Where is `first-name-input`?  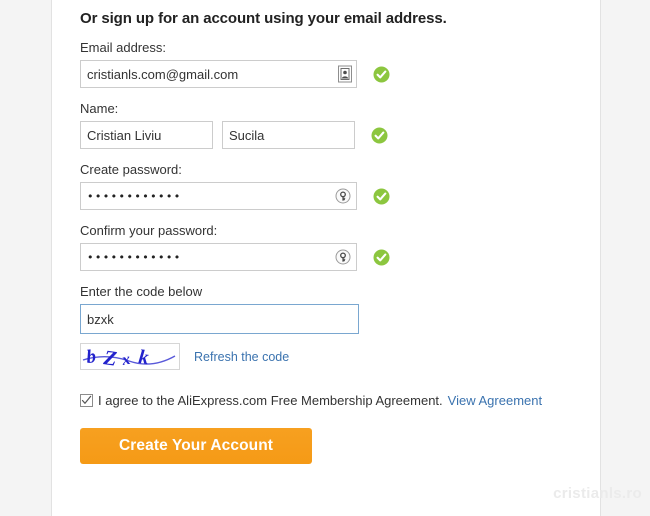
first-name-input is located at coordinates (146, 135).